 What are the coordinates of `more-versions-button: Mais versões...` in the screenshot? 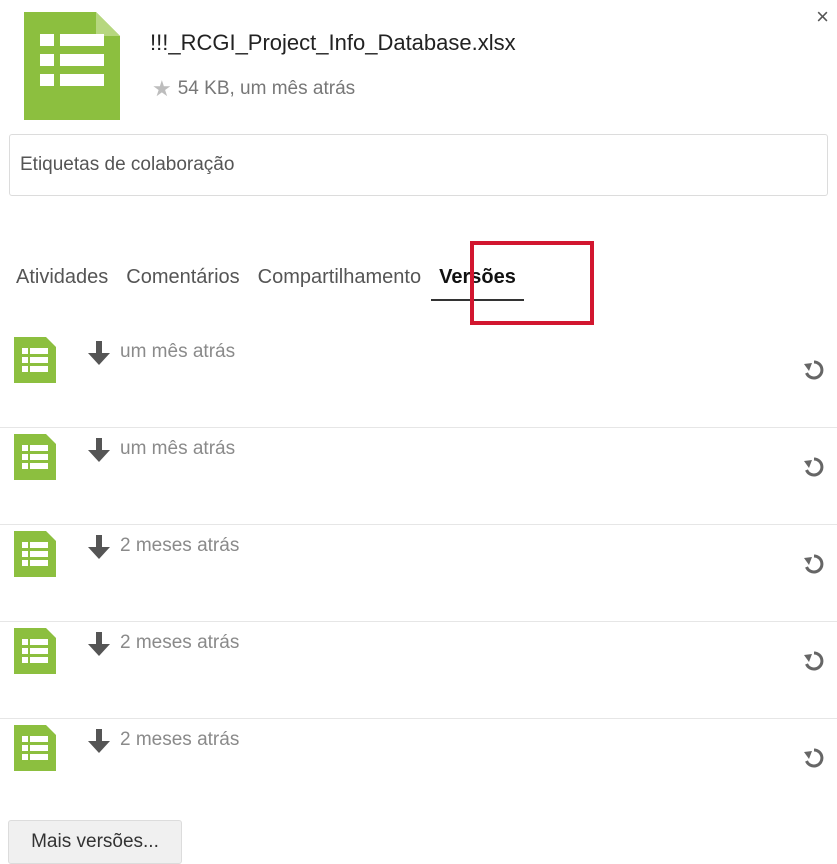 It's located at (95, 842).